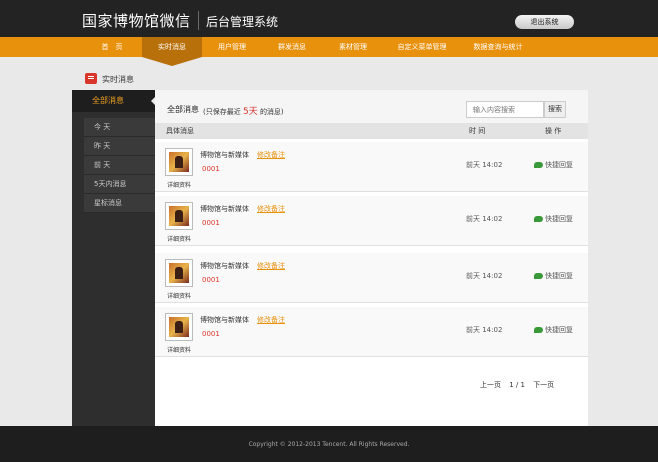  I want to click on sidebar-item-starred: 星标消息, so click(119, 203).